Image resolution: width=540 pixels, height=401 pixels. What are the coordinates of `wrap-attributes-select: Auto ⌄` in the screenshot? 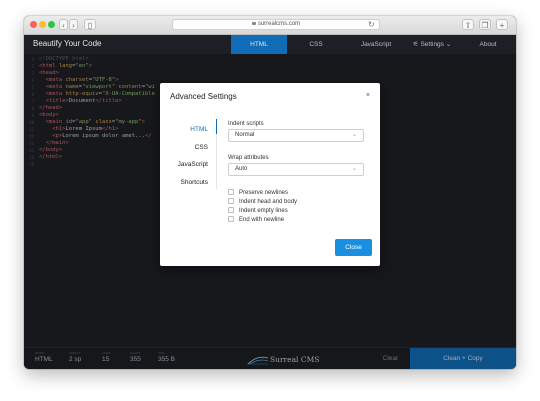 It's located at (296, 169).